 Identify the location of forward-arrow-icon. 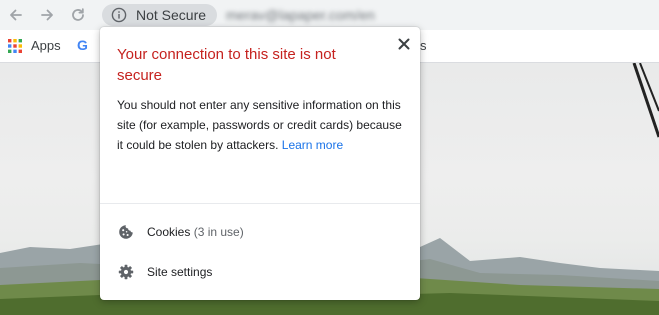
(47, 15).